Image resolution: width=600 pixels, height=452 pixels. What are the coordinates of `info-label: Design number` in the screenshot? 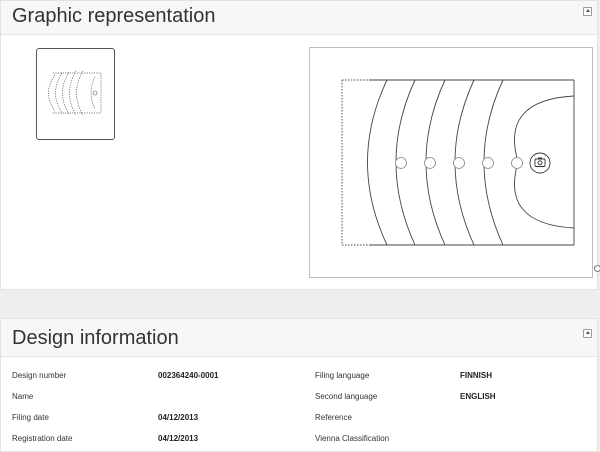 It's located at (39, 375).